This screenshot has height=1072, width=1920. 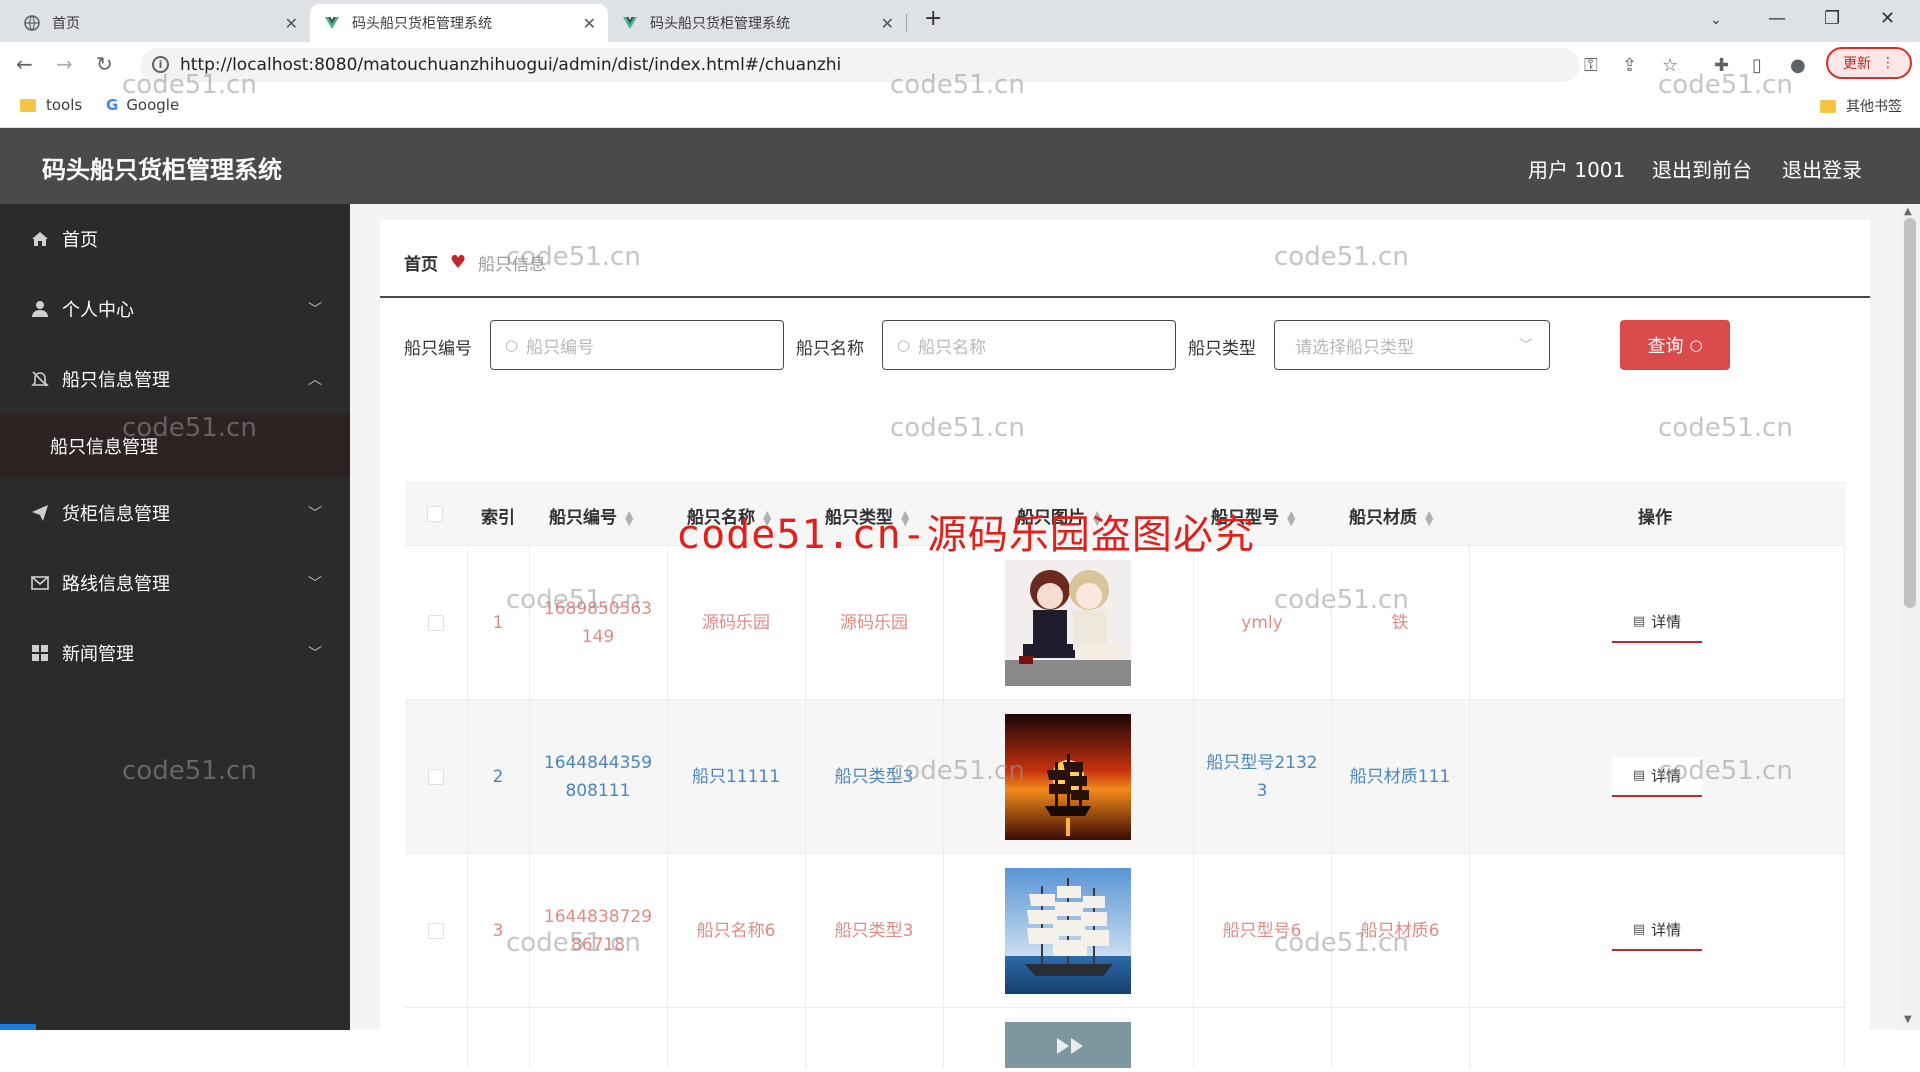 I want to click on column-header-number: 船只编号 ▲ ▼, so click(x=591, y=515).